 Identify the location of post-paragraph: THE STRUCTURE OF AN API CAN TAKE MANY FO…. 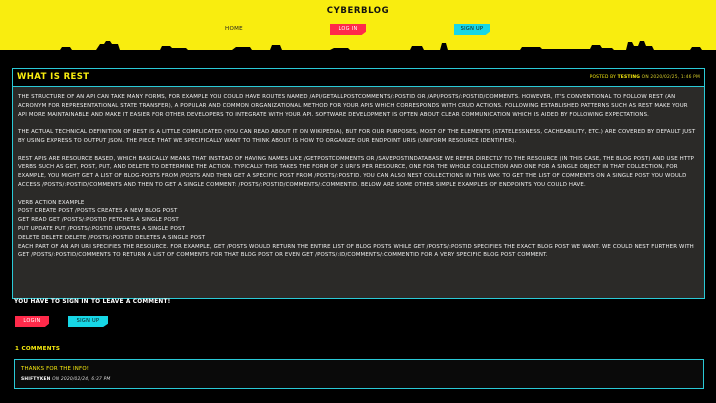
(353, 106).